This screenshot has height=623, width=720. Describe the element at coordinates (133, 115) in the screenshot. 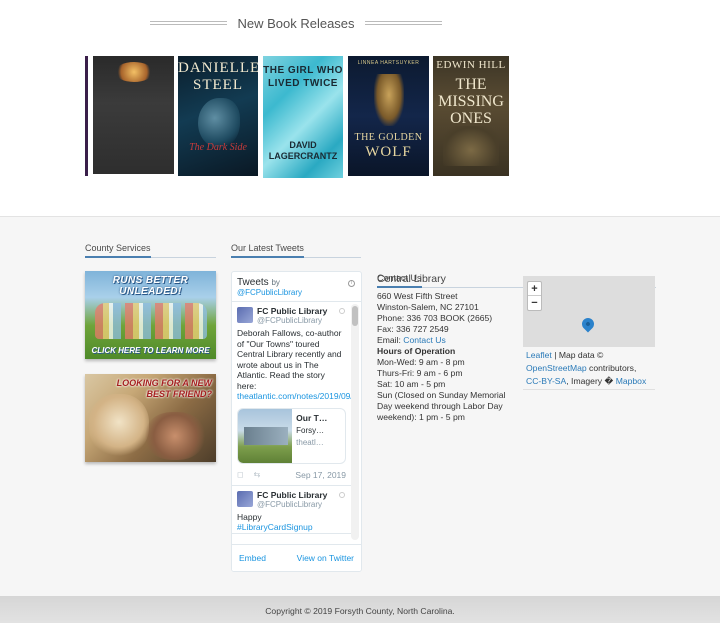

I see `book-cover` at that location.